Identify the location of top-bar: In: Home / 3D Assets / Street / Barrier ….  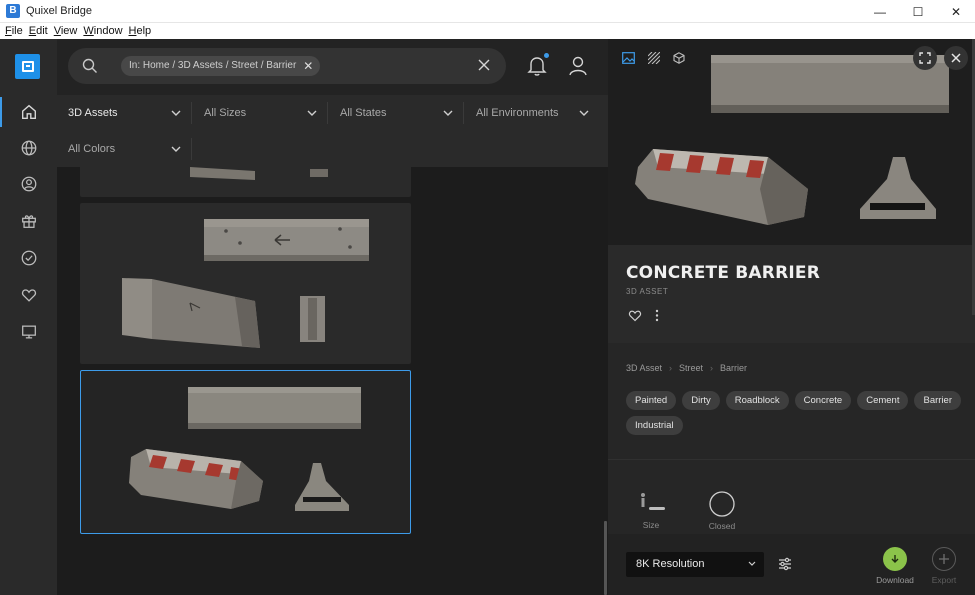
(332, 67).